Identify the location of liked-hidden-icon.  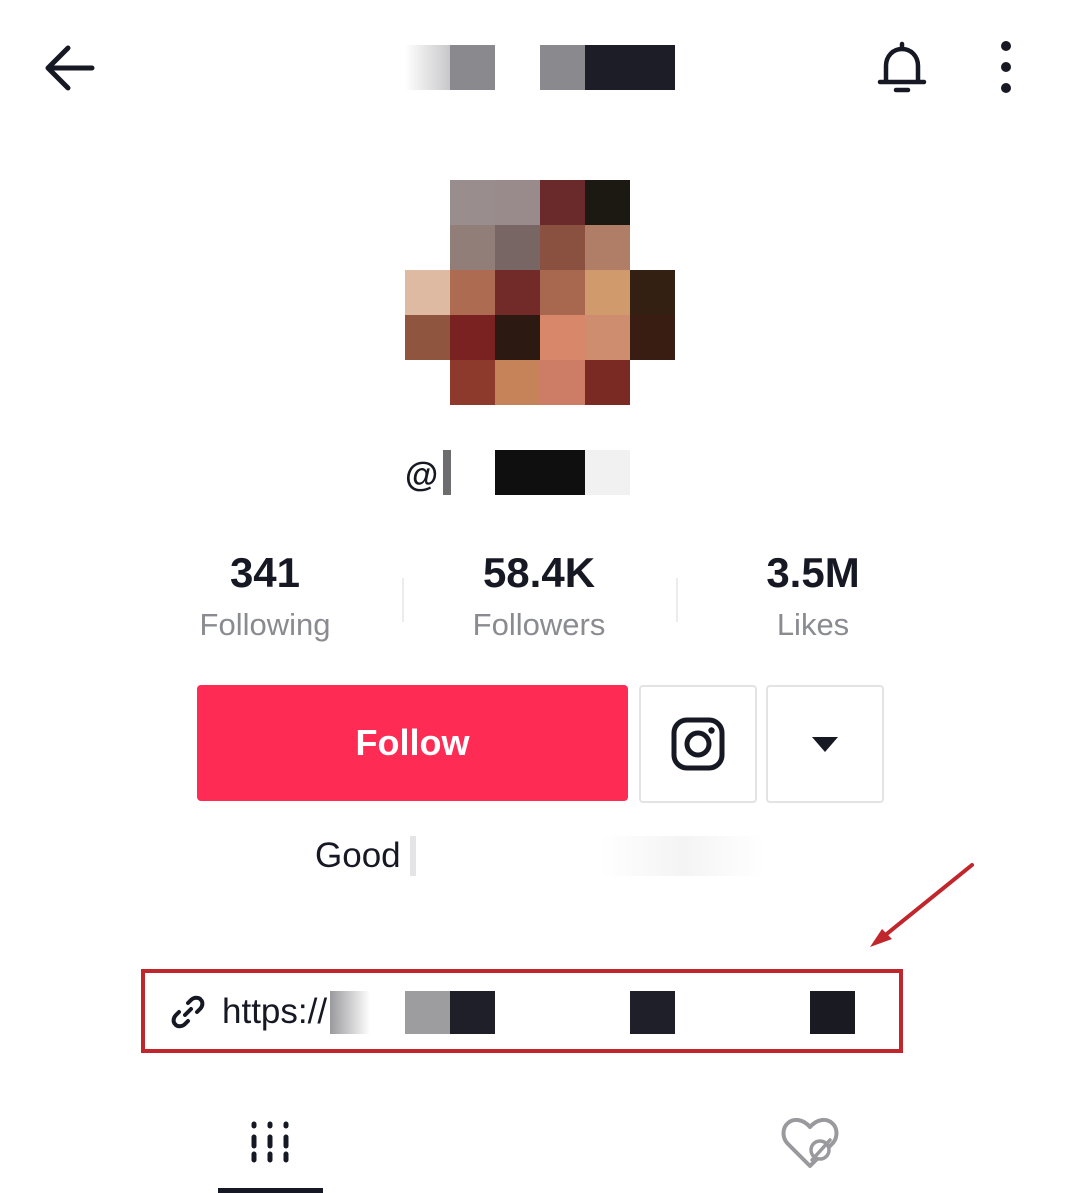
(810, 1142).